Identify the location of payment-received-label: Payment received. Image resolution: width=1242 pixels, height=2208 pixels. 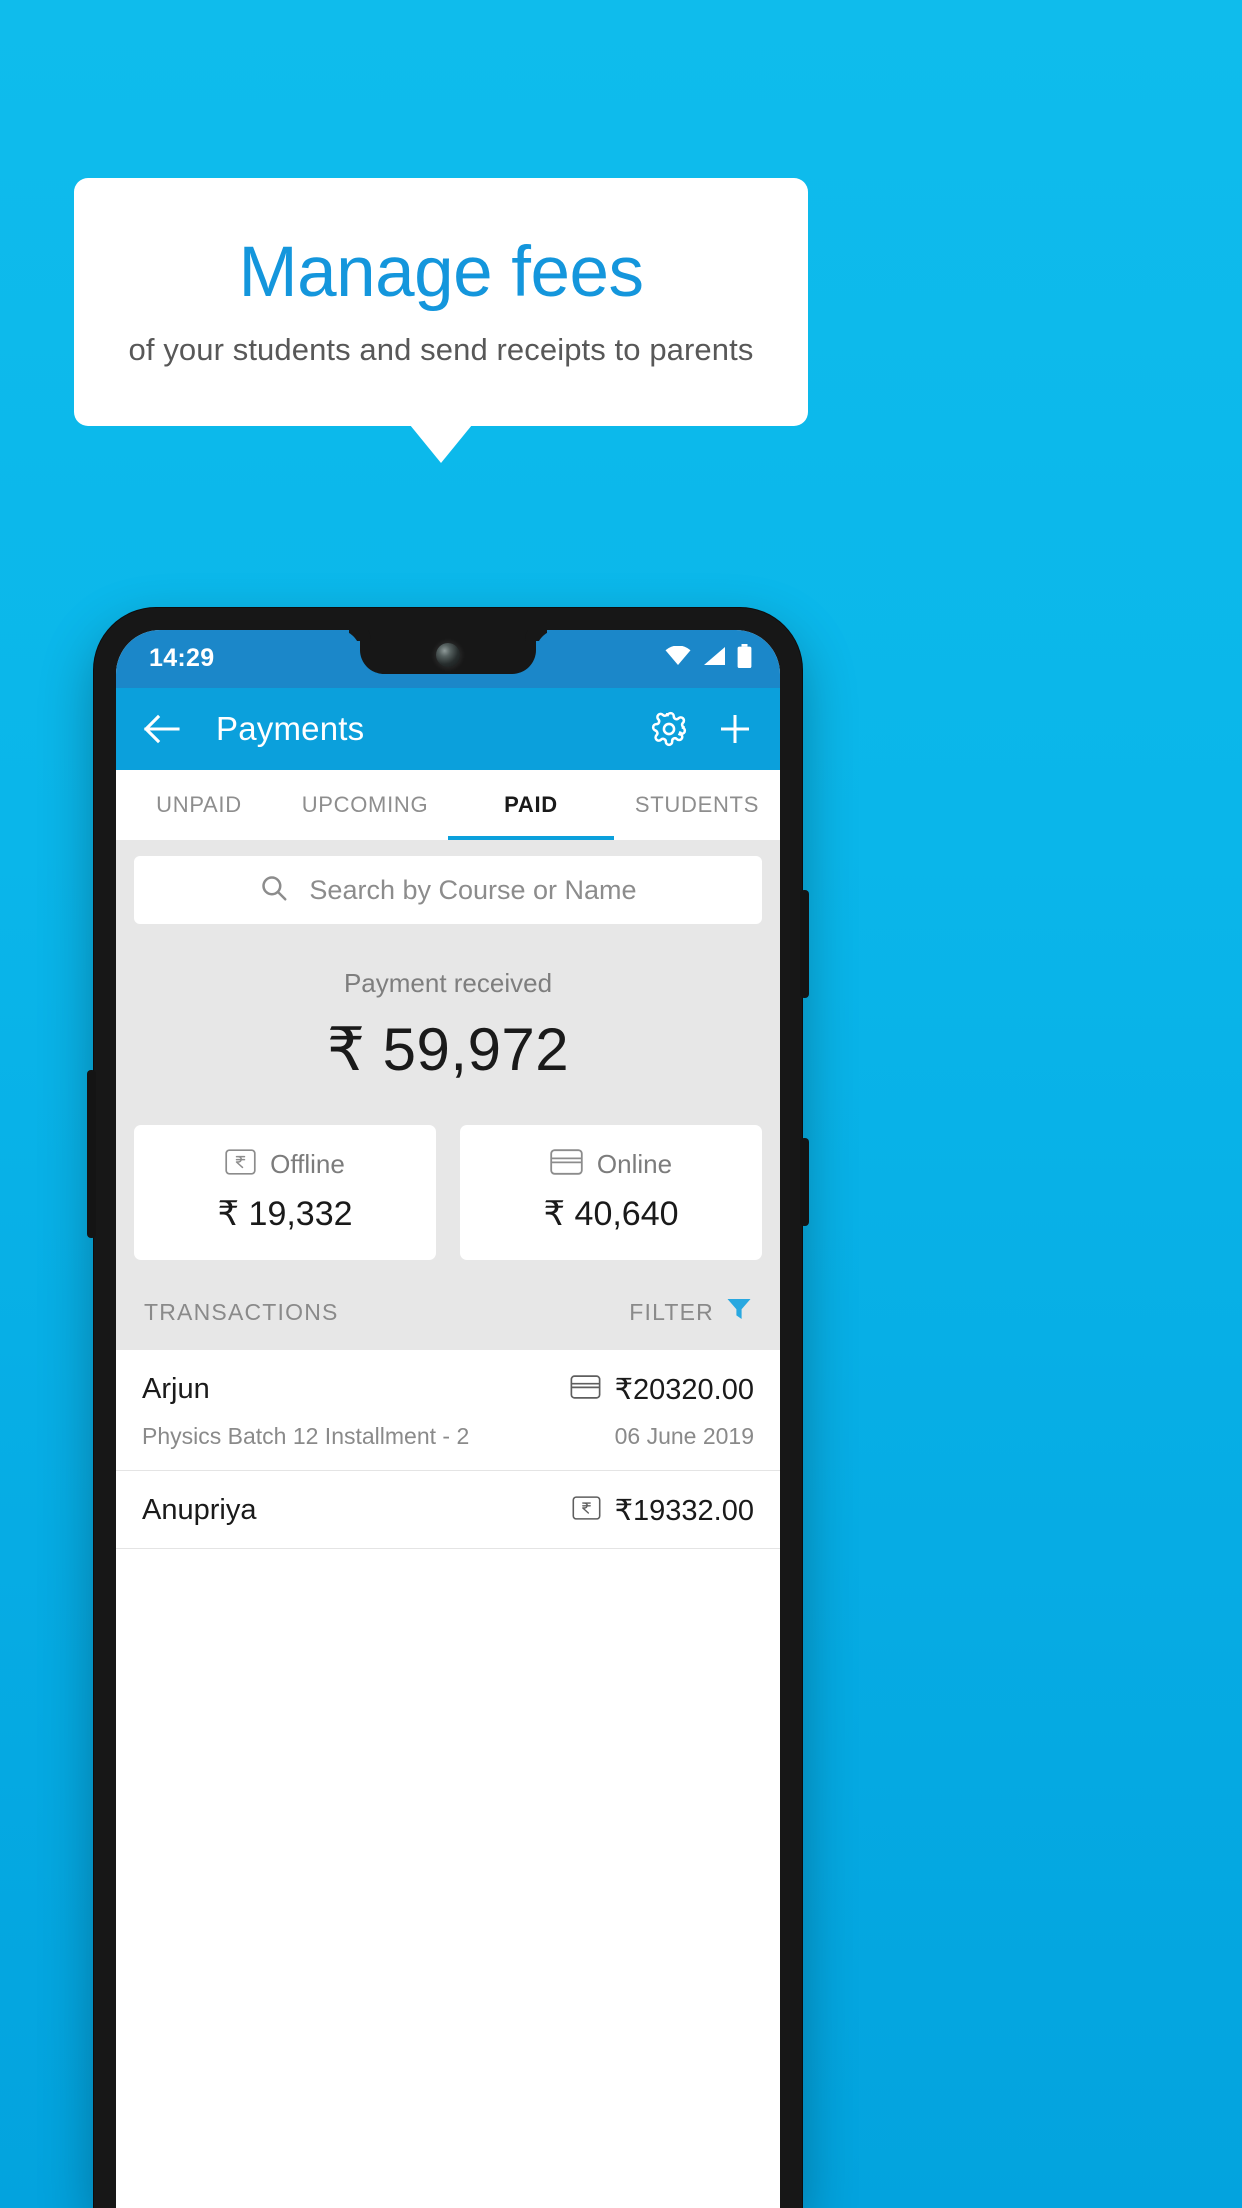
(448, 983).